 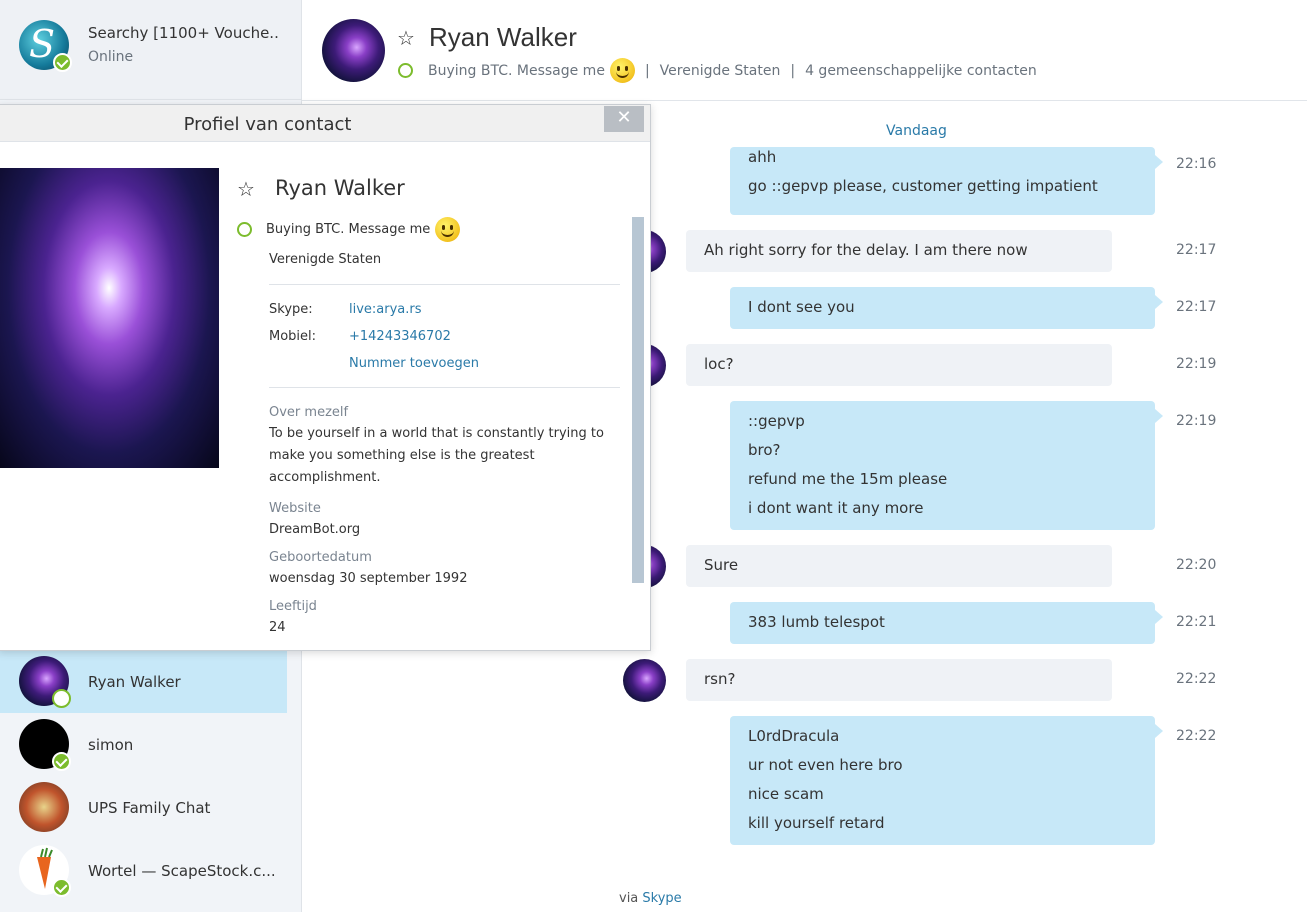 What do you see at coordinates (503, 37) in the screenshot?
I see `contact-title: Ryan Walker` at bounding box center [503, 37].